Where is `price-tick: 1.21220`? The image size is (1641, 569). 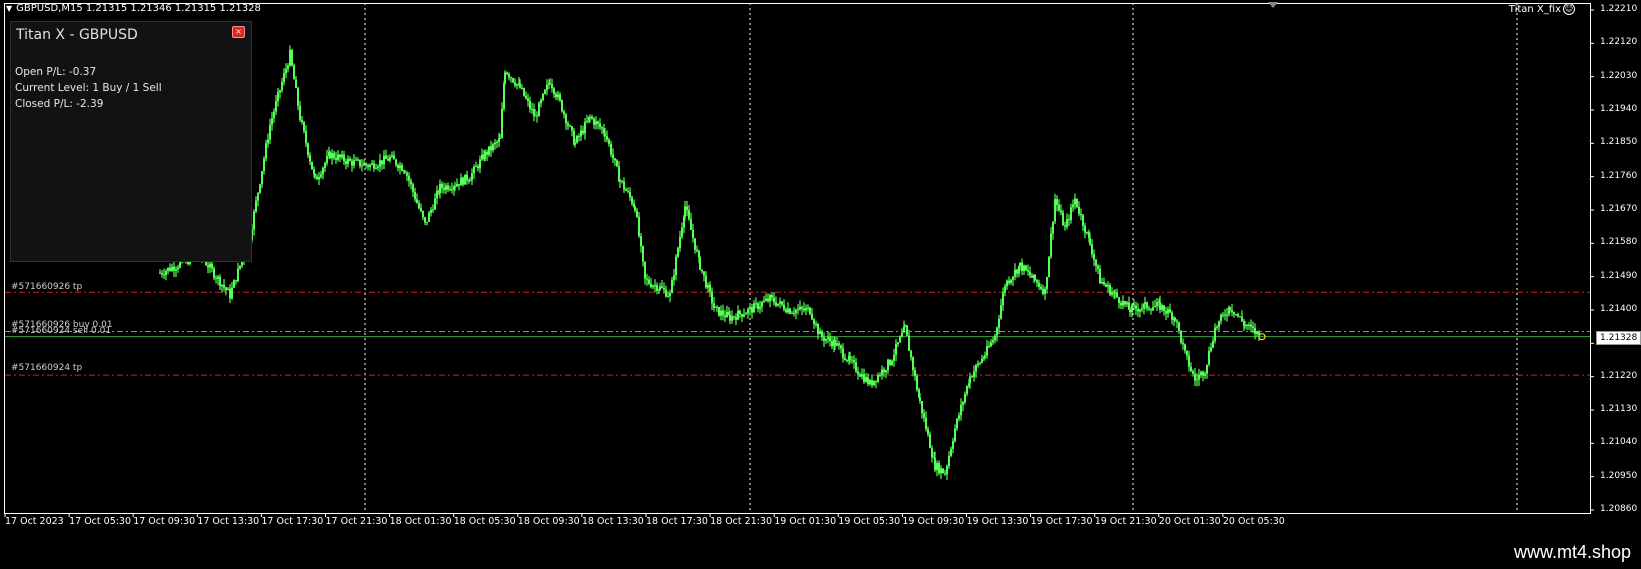
price-tick: 1.21220 is located at coordinates (1619, 375).